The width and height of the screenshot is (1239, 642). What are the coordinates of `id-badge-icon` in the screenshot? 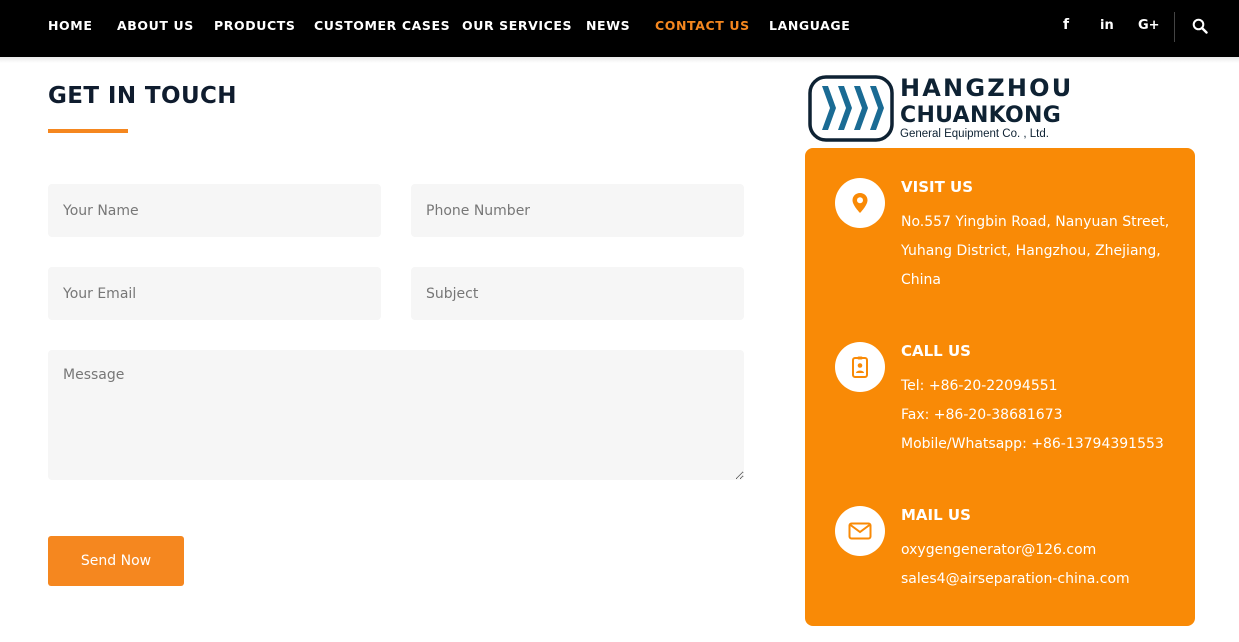 It's located at (860, 367).